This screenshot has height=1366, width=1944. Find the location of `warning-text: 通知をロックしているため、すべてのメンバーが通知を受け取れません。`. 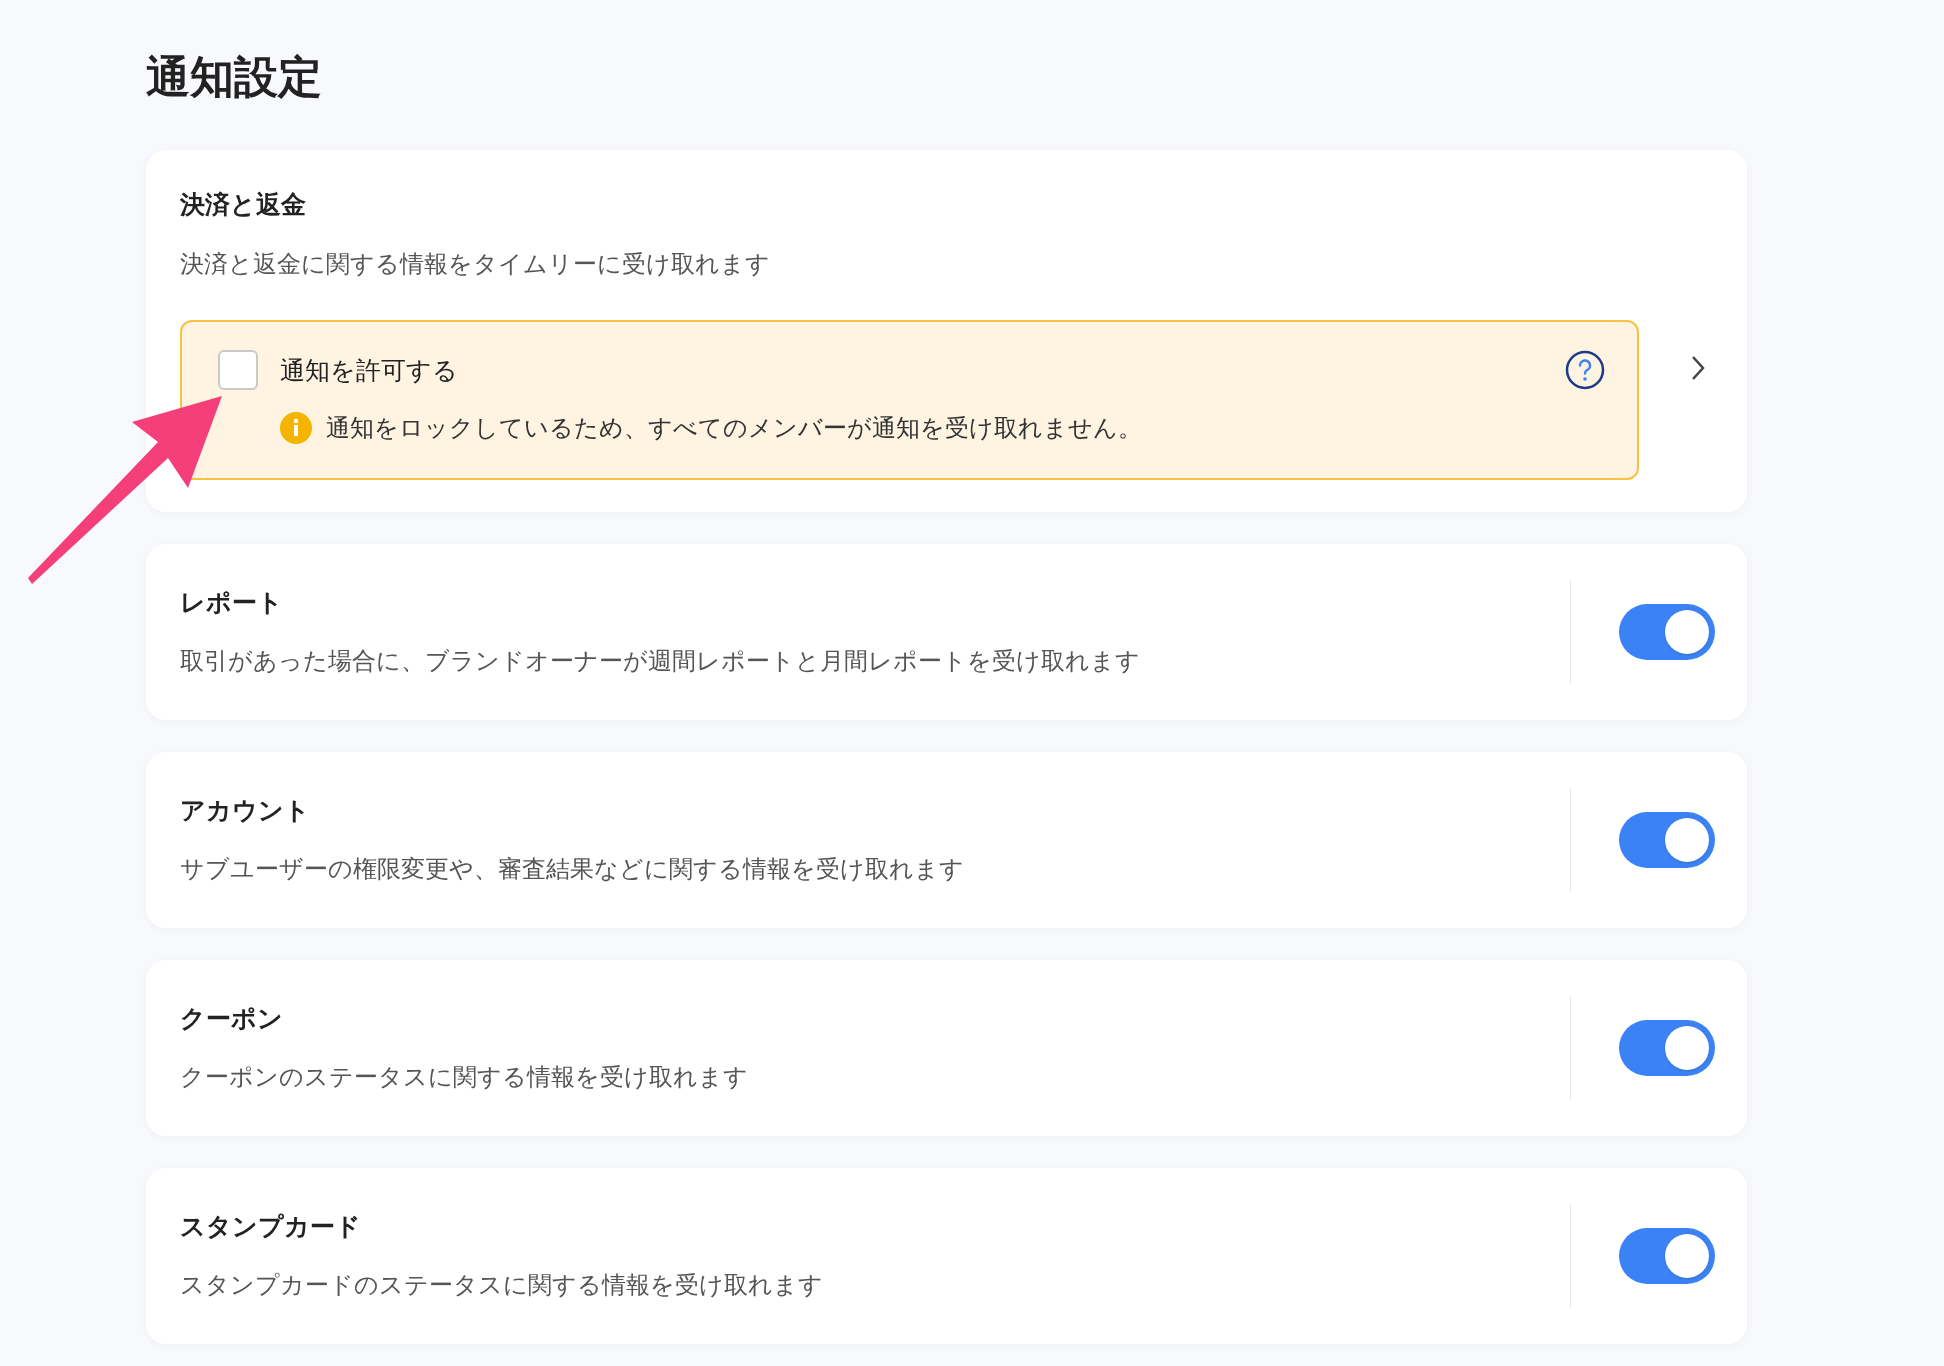

warning-text: 通知をロックしているため、すべてのメンバーが通知を受け取れません。 is located at coordinates (734, 427).